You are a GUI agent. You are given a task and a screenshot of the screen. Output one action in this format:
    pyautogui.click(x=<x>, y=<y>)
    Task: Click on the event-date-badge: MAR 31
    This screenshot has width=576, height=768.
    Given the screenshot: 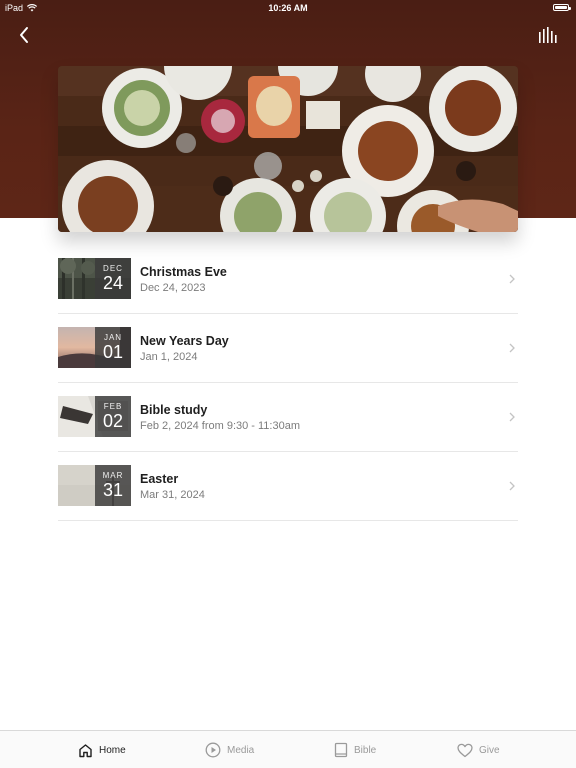 What is the action you would take?
    pyautogui.click(x=113, y=485)
    